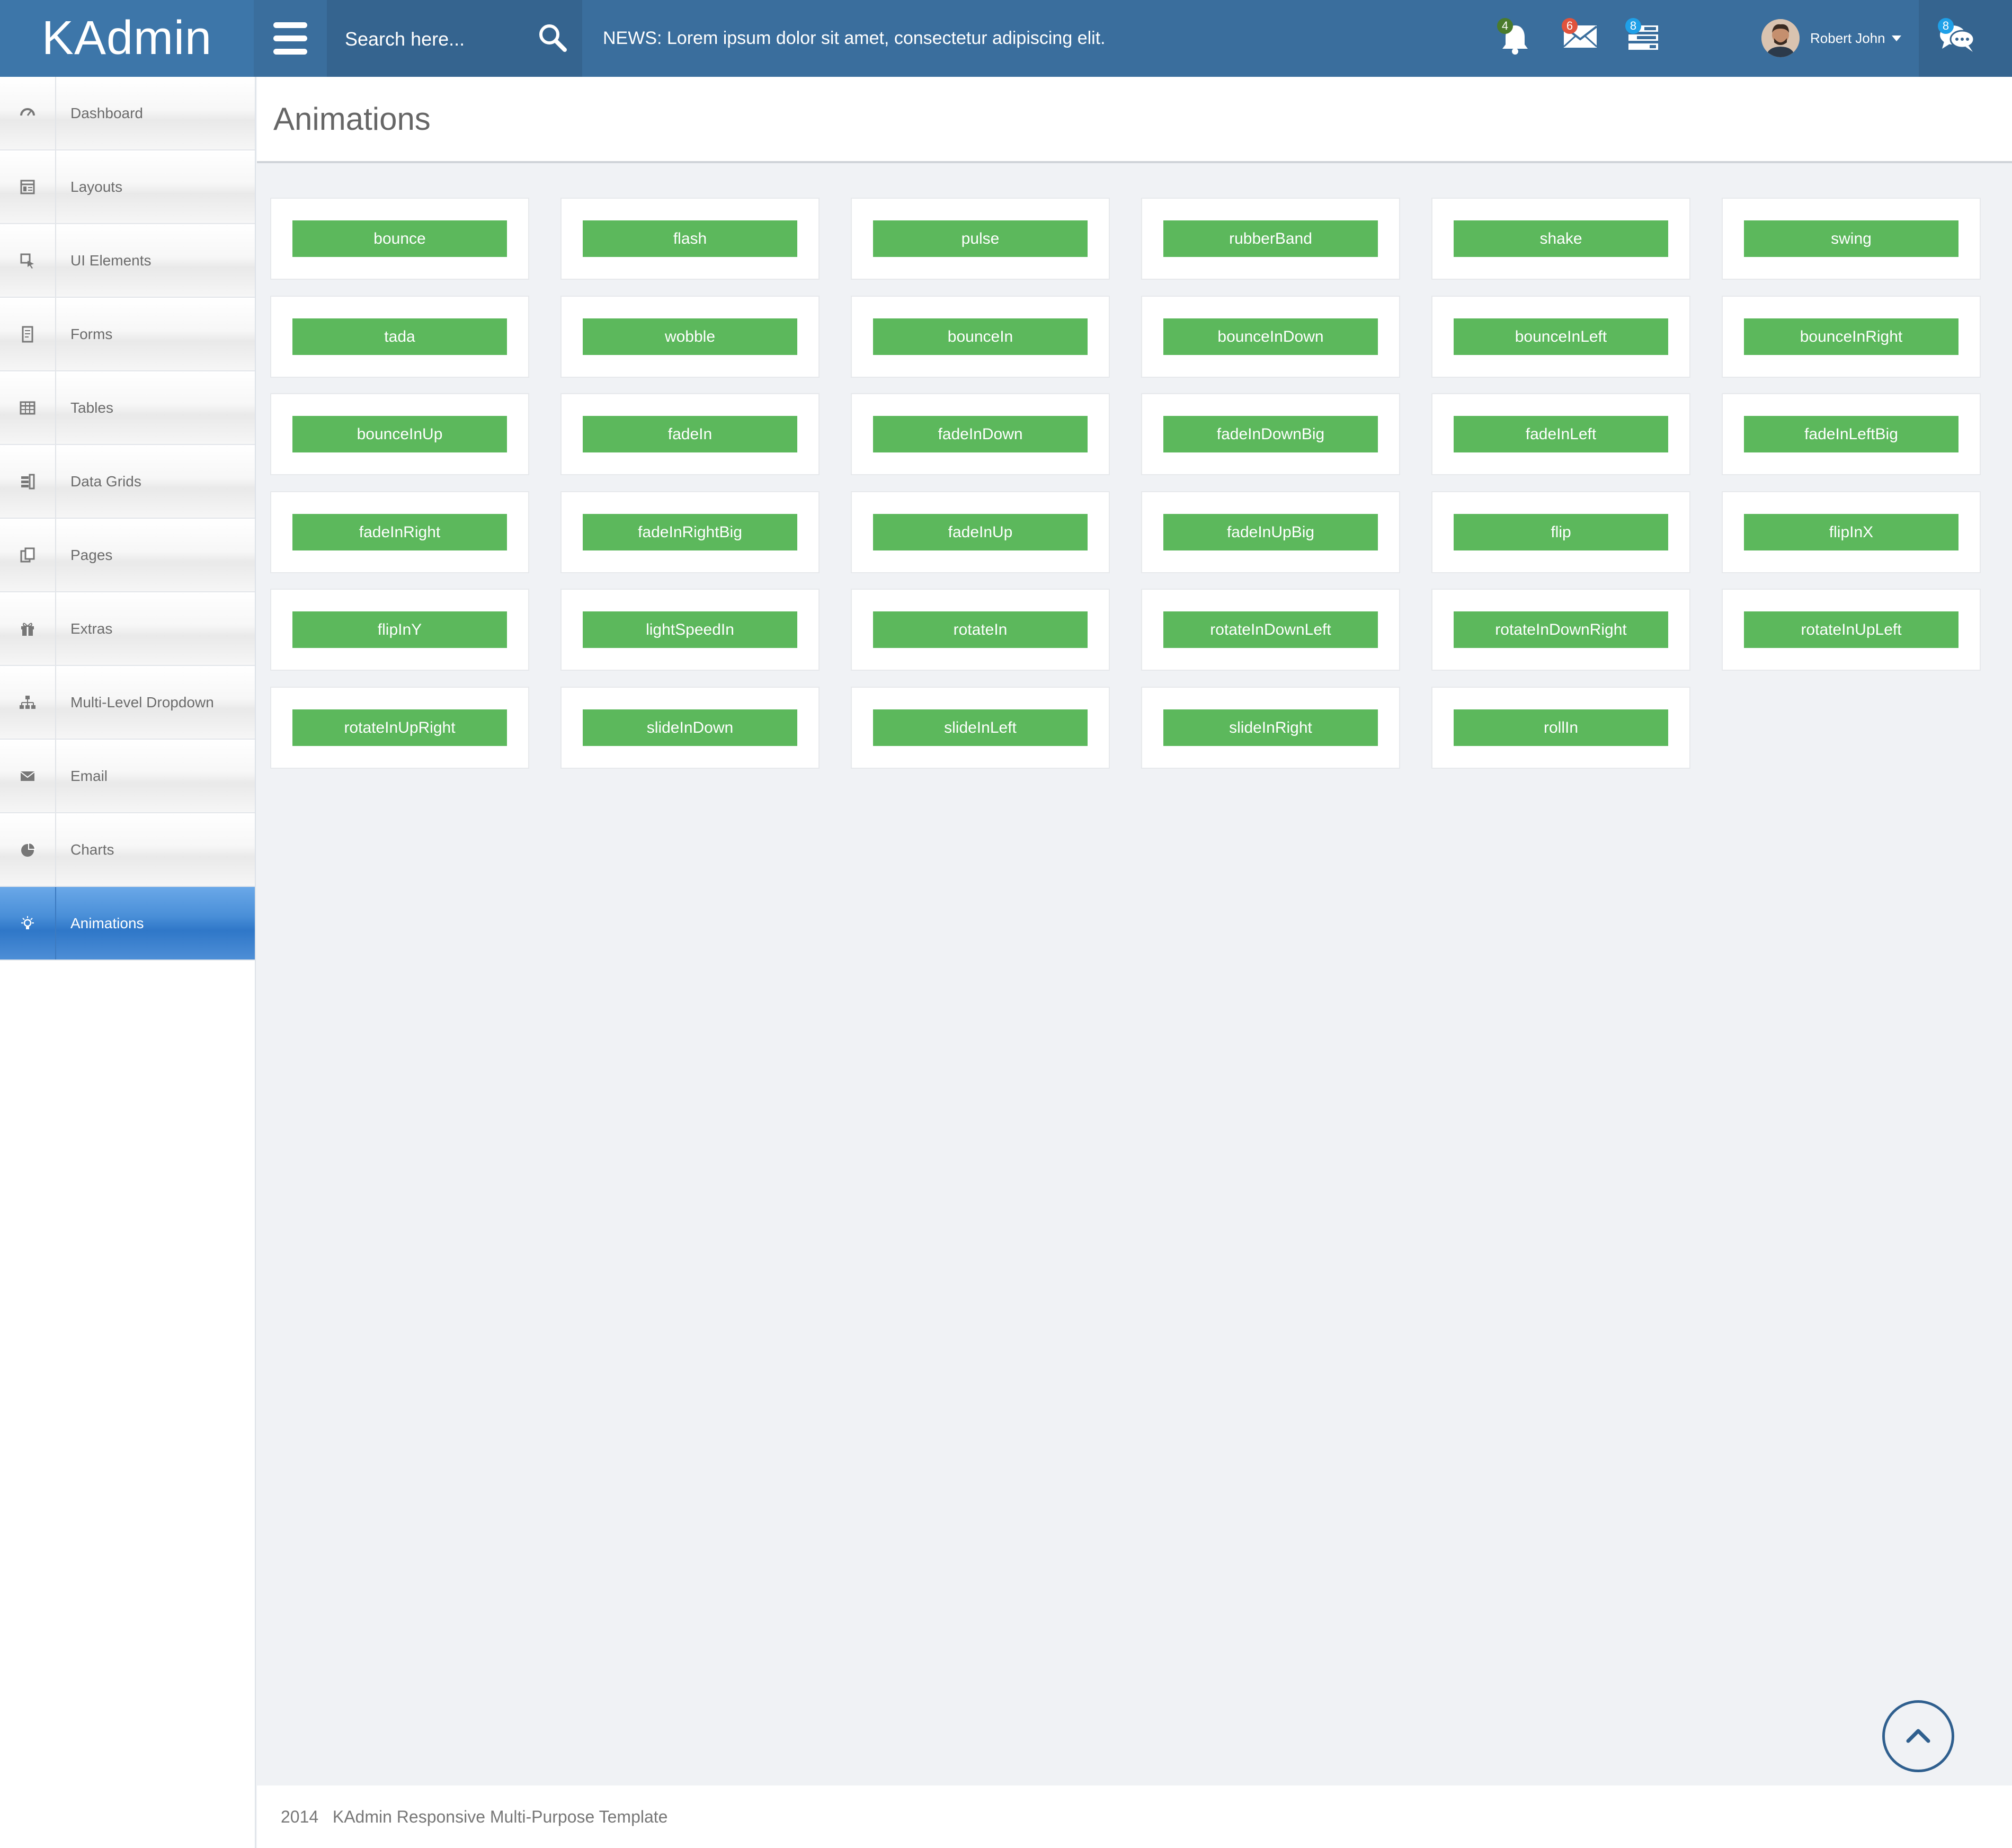 The height and width of the screenshot is (1848, 2012). What do you see at coordinates (1851, 531) in the screenshot?
I see `animation-button-flipinx: flipInX` at bounding box center [1851, 531].